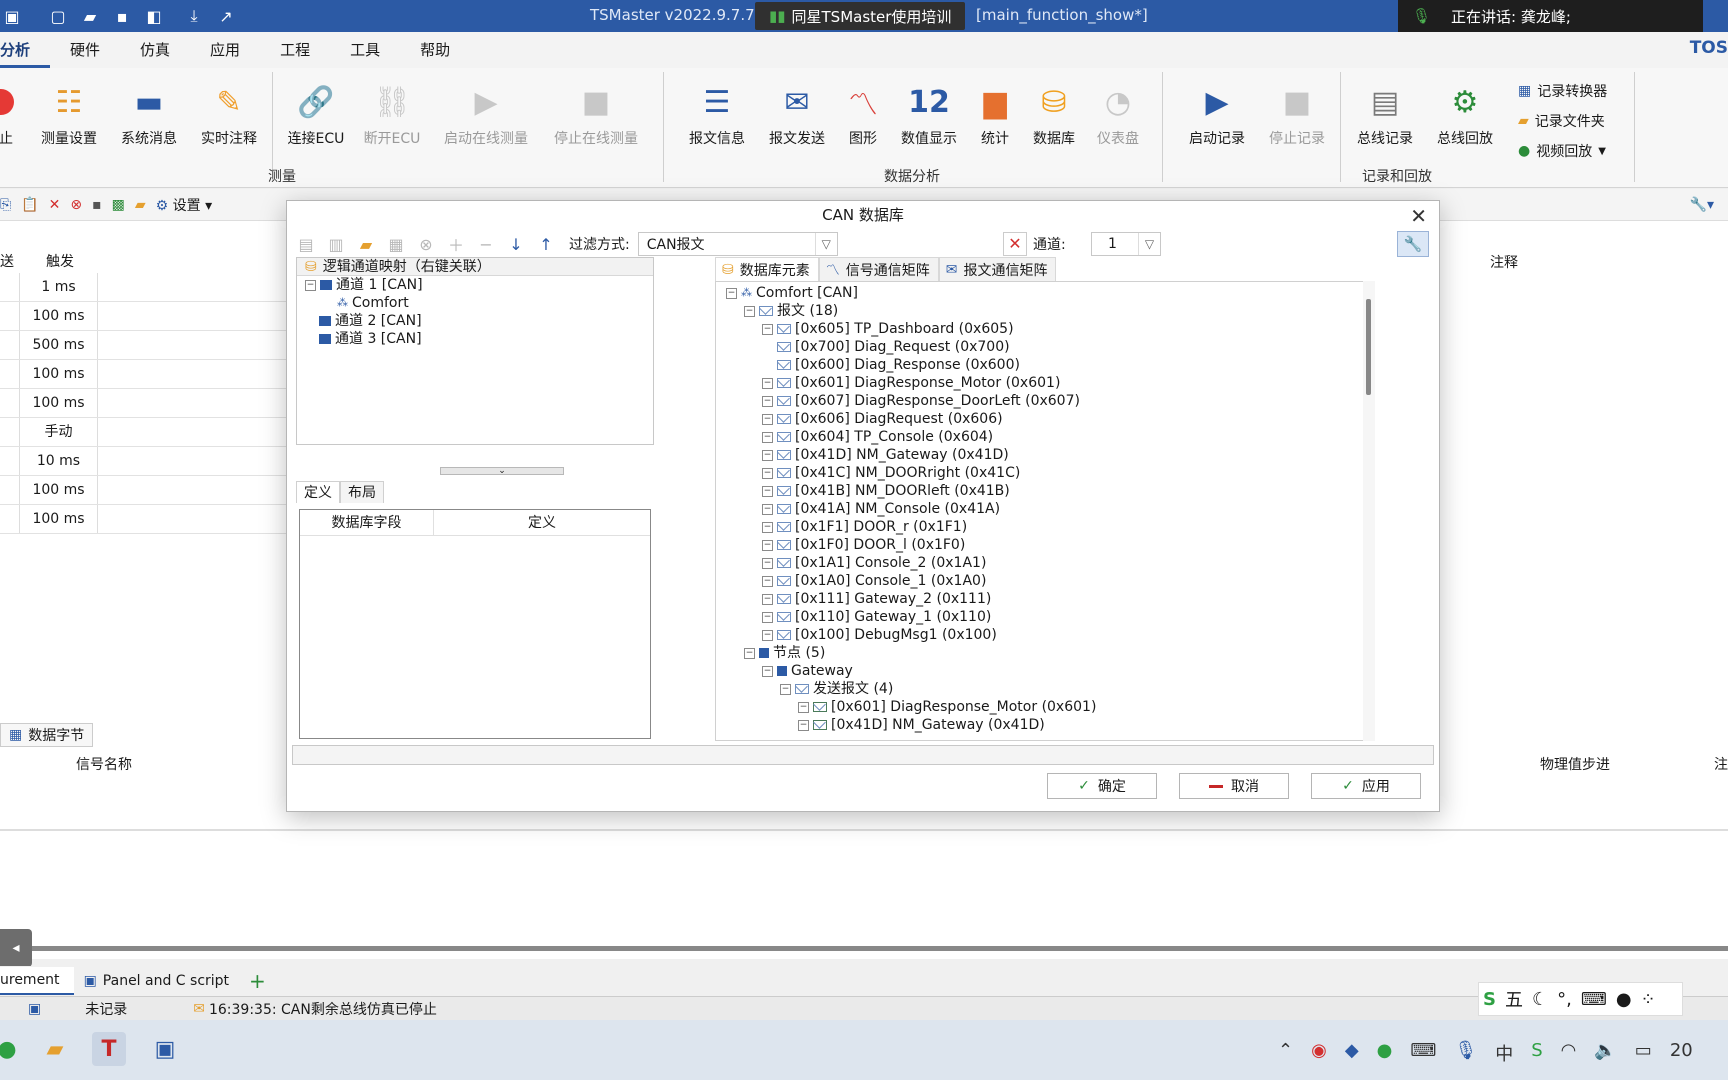  What do you see at coordinates (1045, 473) in the screenshot?
I see `tree-item: − [0x41C] NM_DOORright (0x41C)` at bounding box center [1045, 473].